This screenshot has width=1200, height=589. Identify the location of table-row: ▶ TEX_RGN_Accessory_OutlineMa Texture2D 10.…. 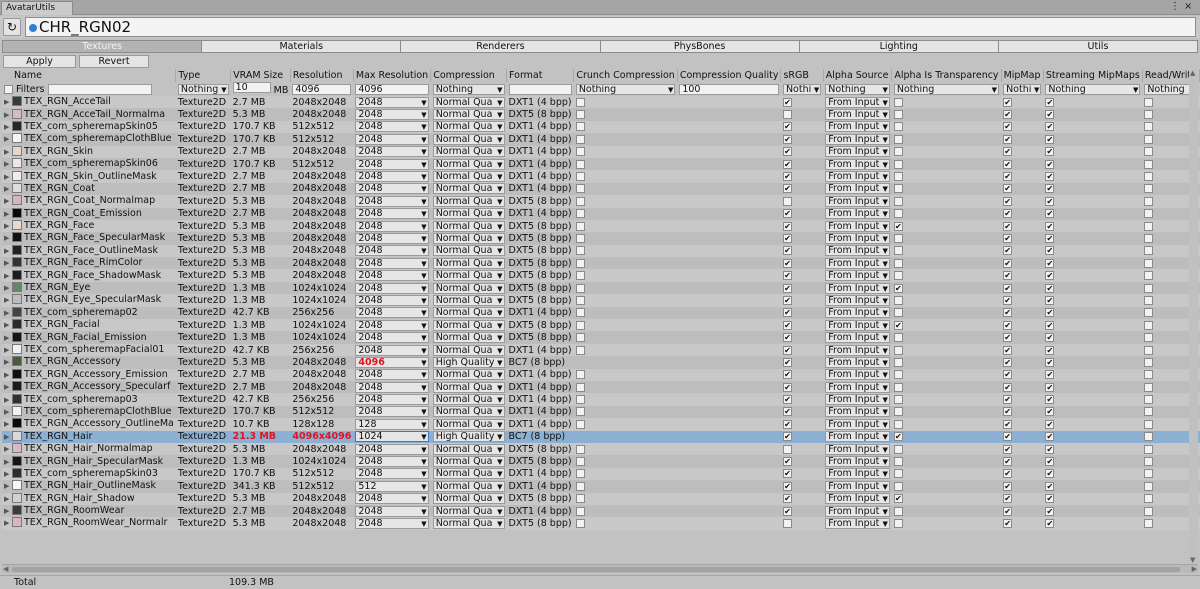
(601, 424).